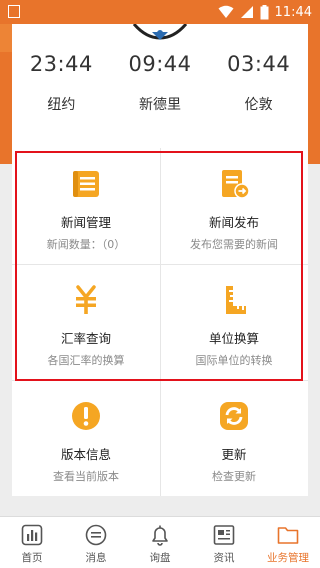  Describe the element at coordinates (293, 12) in the screenshot. I see `status-time: 11:44` at that location.